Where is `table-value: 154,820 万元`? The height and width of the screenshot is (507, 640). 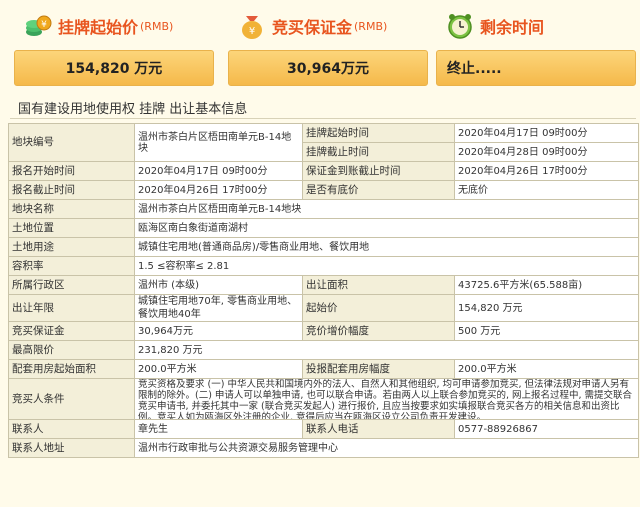
table-value: 154,820 万元 is located at coordinates (546, 308).